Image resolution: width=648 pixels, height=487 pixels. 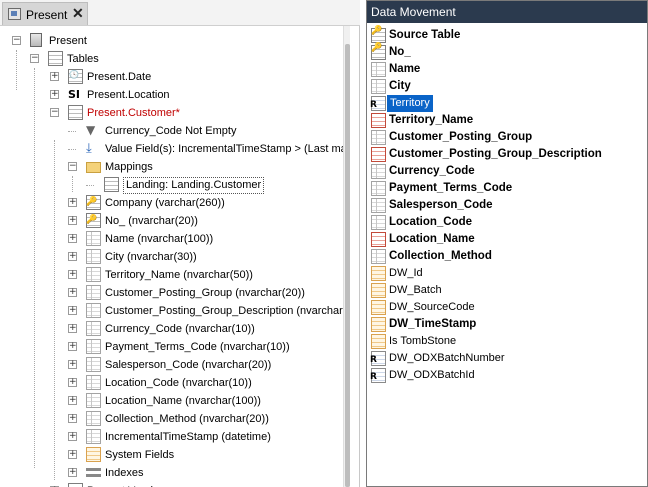 I want to click on field-item: Salesperson_Code, so click(x=507, y=205).